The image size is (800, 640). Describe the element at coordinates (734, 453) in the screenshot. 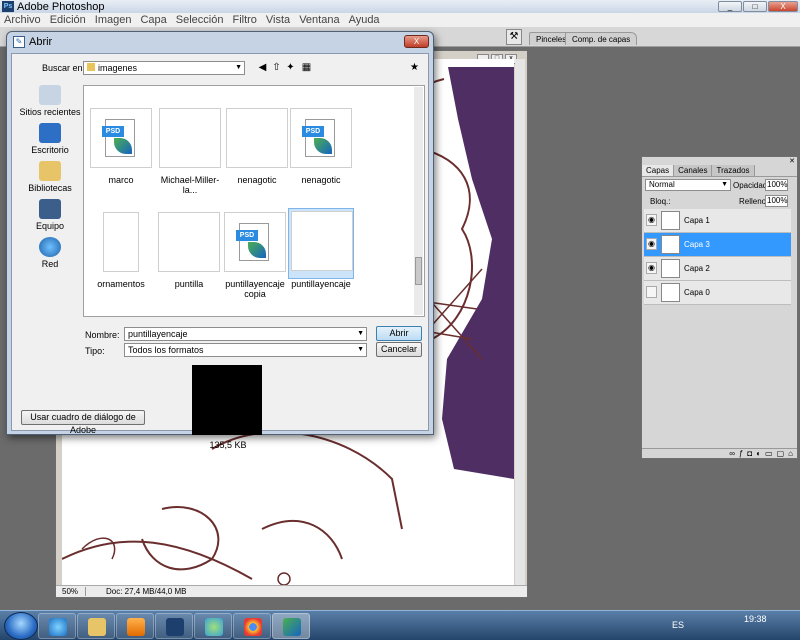

I see `link-layers-icon: ∞` at that location.